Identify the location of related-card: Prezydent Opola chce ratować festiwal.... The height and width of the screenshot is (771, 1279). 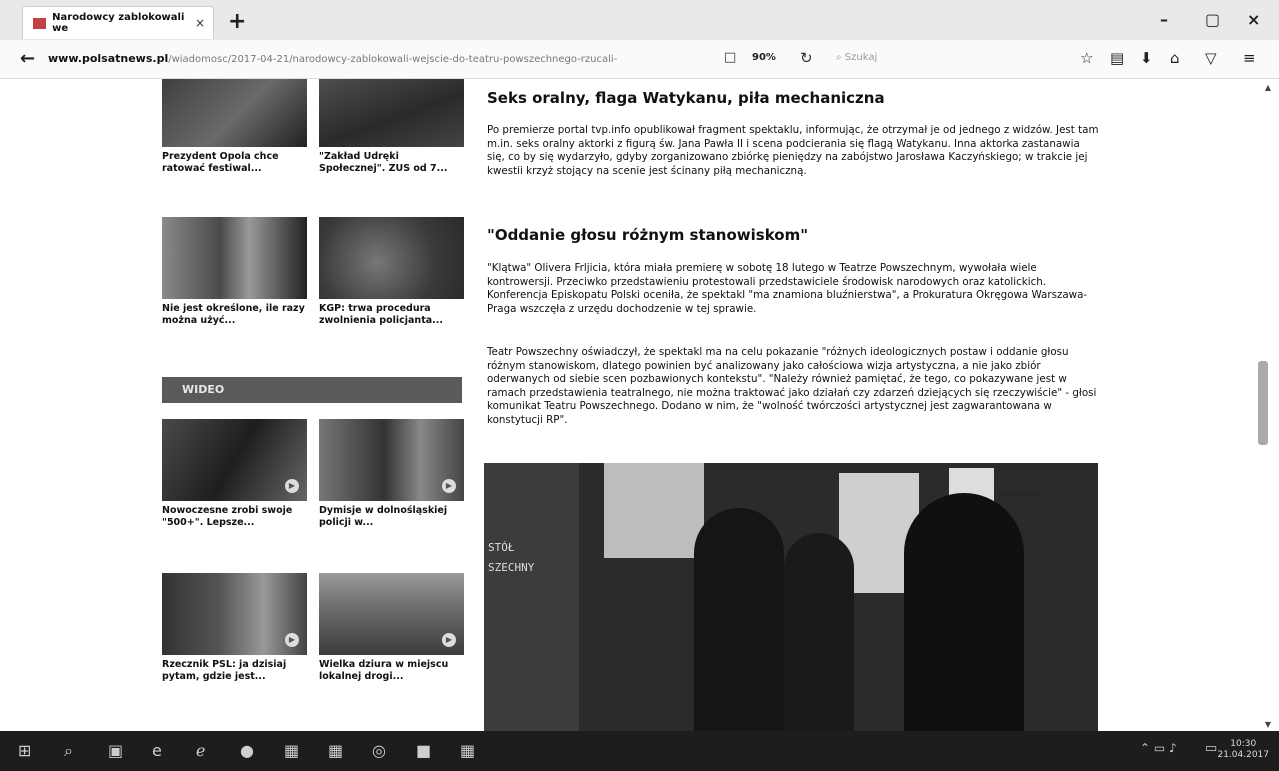
(234, 127).